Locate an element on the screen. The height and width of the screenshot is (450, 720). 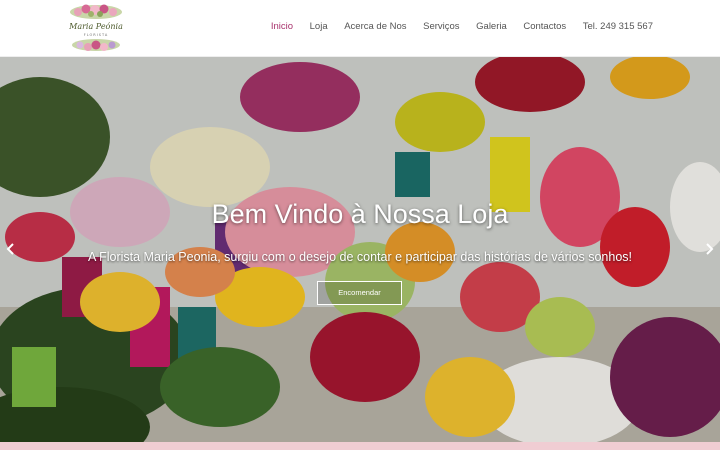
logo-name: Maria Peónia is located at coordinates (96, 26).